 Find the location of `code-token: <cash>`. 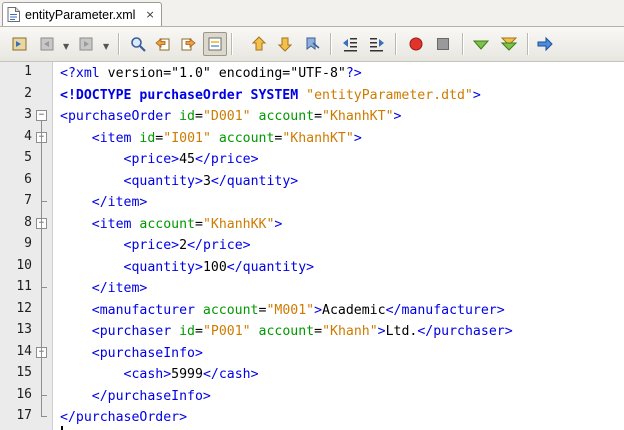

code-token: <cash> is located at coordinates (147, 374).